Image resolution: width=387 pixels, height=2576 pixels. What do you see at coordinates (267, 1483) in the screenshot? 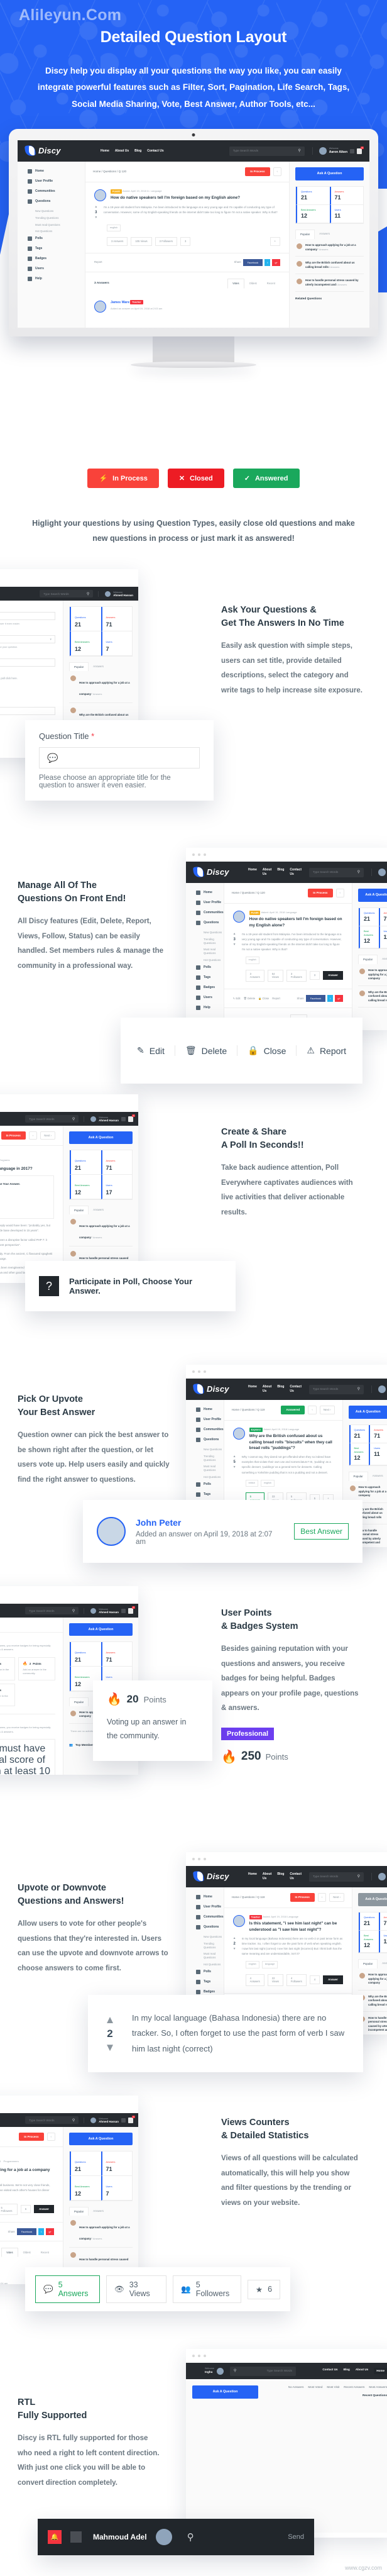
I see `tag: english` at bounding box center [267, 1483].